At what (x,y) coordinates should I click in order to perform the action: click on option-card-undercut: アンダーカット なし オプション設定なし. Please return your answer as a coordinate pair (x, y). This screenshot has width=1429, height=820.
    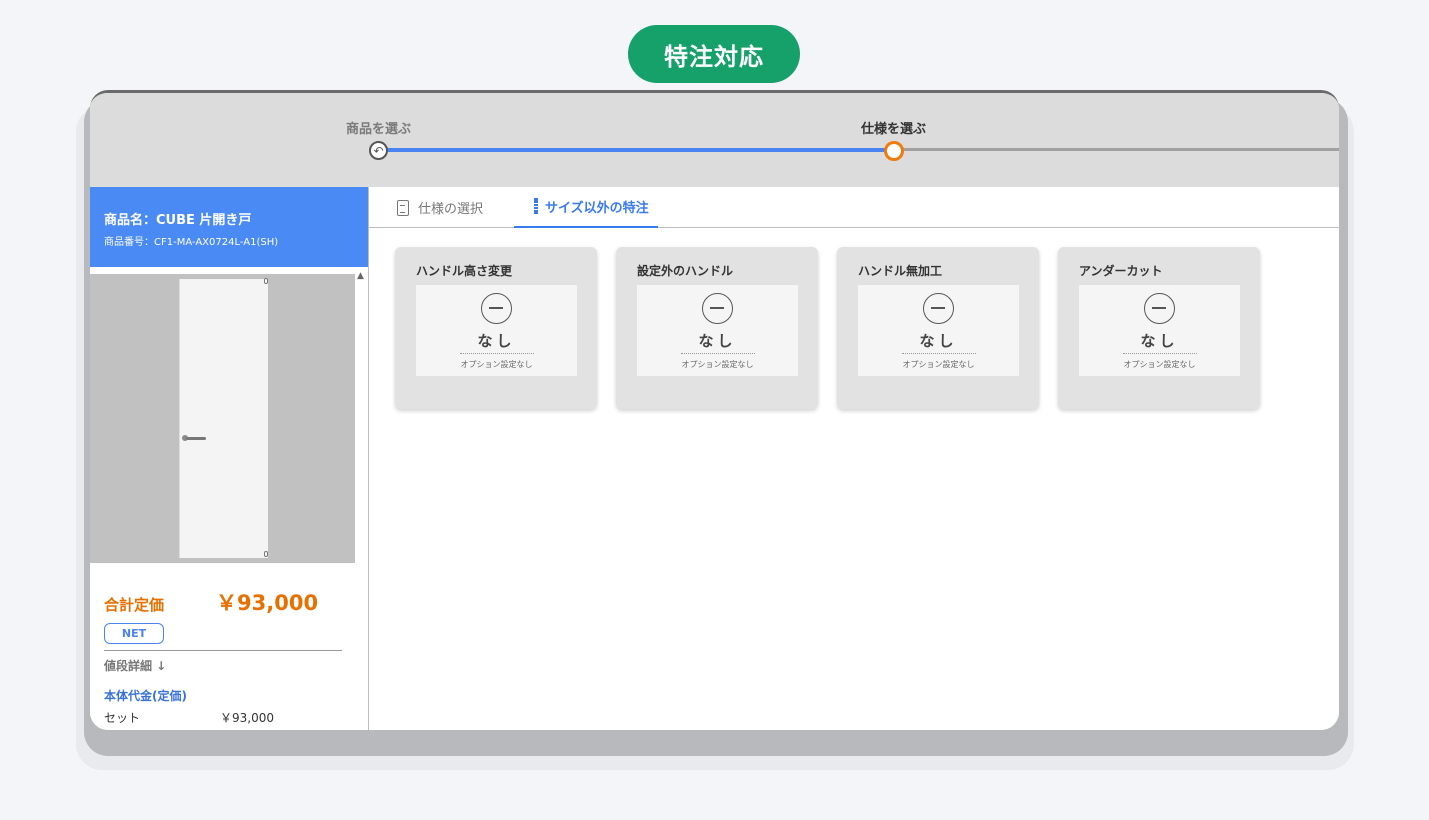
    Looking at the image, I should click on (1159, 328).